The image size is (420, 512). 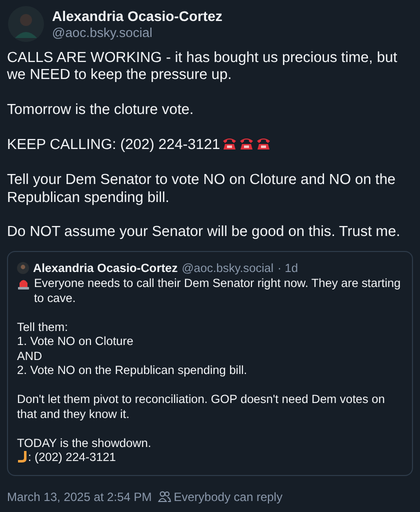 What do you see at coordinates (22, 457) in the screenshot?
I see `hand-icon` at bounding box center [22, 457].